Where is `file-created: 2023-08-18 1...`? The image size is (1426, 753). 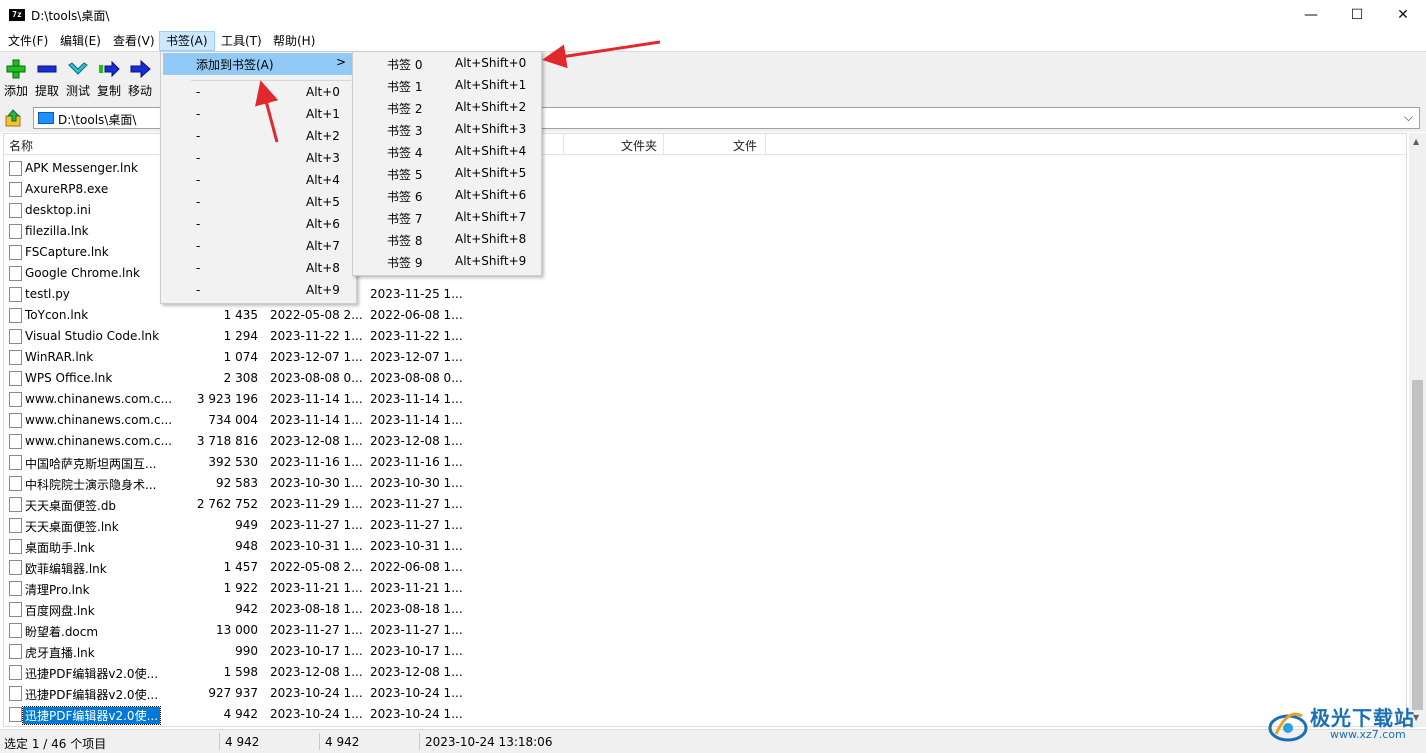 file-created: 2023-08-18 1... is located at coordinates (416, 609).